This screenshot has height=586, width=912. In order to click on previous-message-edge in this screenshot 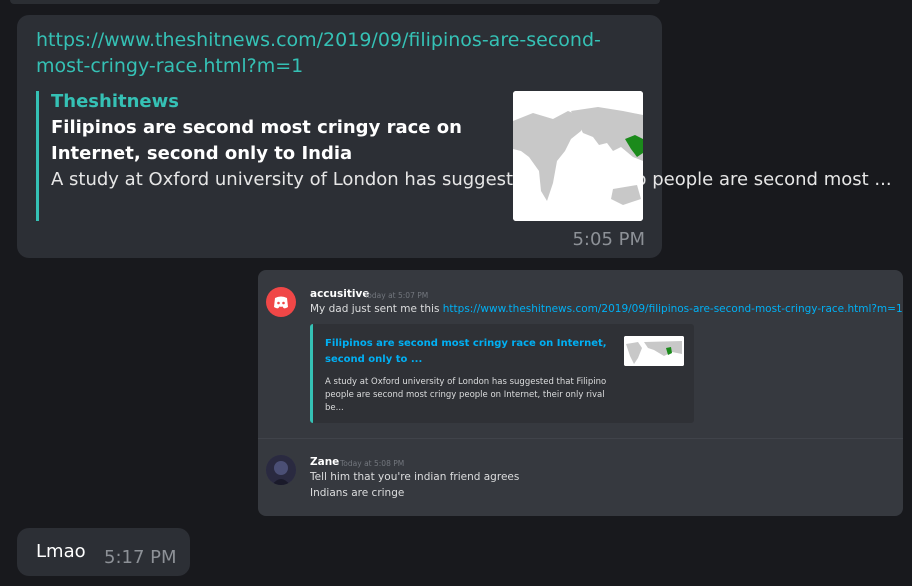, I will do `click(335, 2)`.